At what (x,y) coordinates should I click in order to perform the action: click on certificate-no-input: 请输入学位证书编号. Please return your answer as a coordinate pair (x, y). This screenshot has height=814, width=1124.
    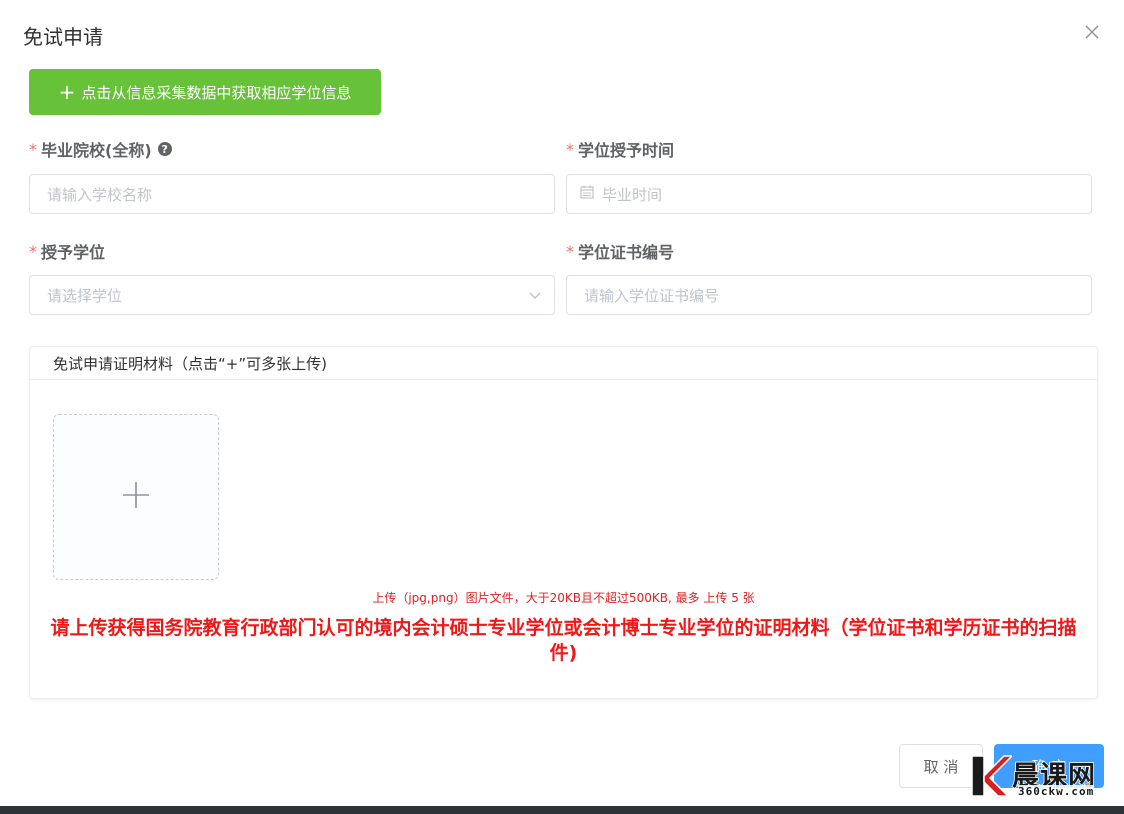
    Looking at the image, I should click on (829, 295).